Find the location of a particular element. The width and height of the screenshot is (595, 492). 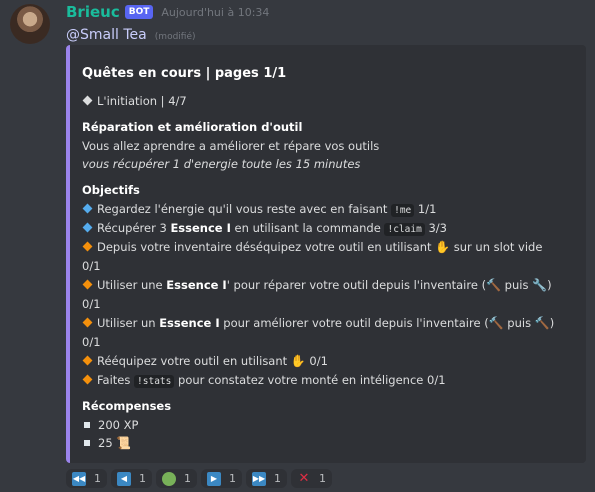

objectives-title: Objectifs is located at coordinates (111, 190).